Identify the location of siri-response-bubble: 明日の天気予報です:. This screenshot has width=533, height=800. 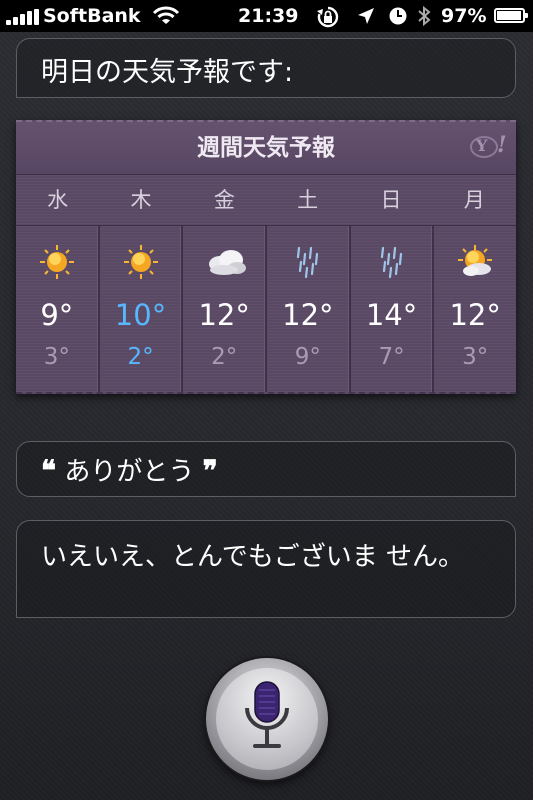
(266, 68).